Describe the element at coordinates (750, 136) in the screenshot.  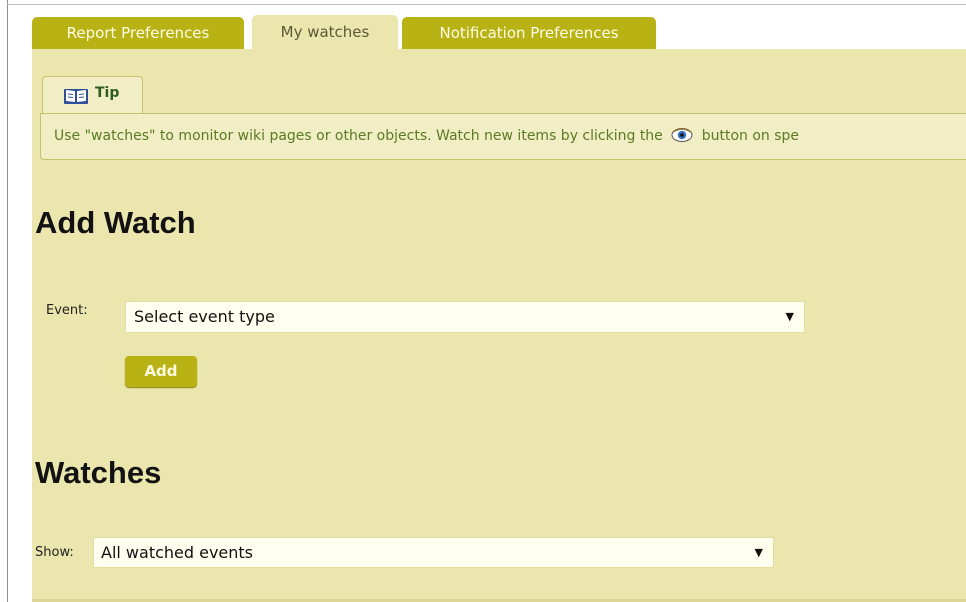
I see `tip-text-end: button on spe` at that location.